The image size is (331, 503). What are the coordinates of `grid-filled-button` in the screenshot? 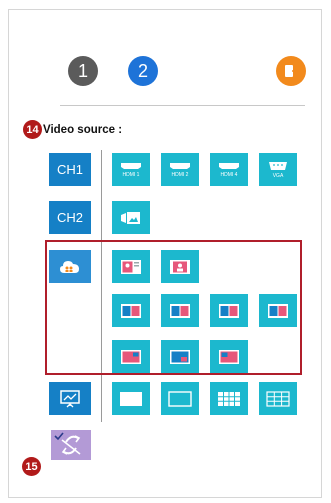 It's located at (229, 398).